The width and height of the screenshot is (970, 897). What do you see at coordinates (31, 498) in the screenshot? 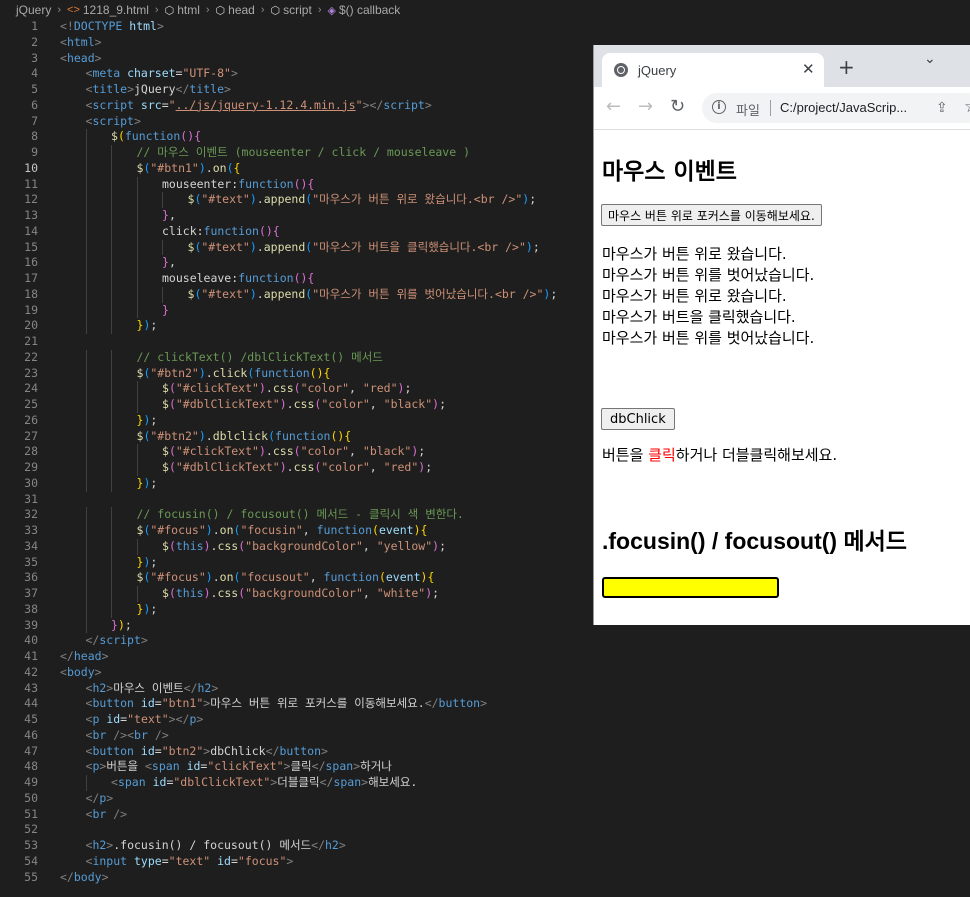
I see `line-number: 31` at bounding box center [31, 498].